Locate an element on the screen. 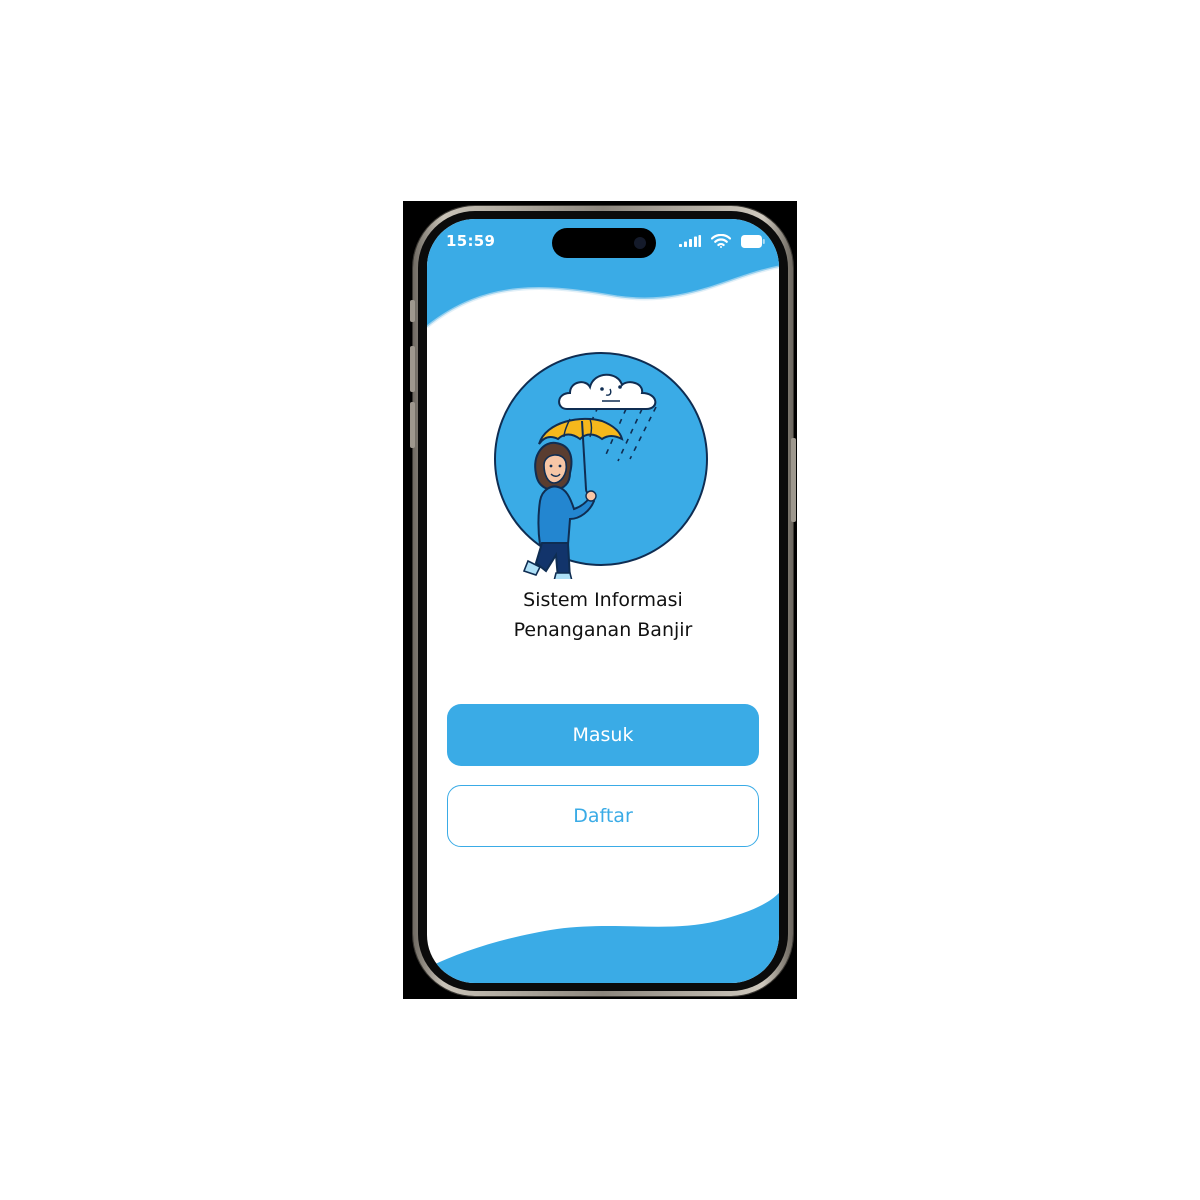 This screenshot has width=1200, height=1200. signal-bars-icon is located at coordinates (690, 241).